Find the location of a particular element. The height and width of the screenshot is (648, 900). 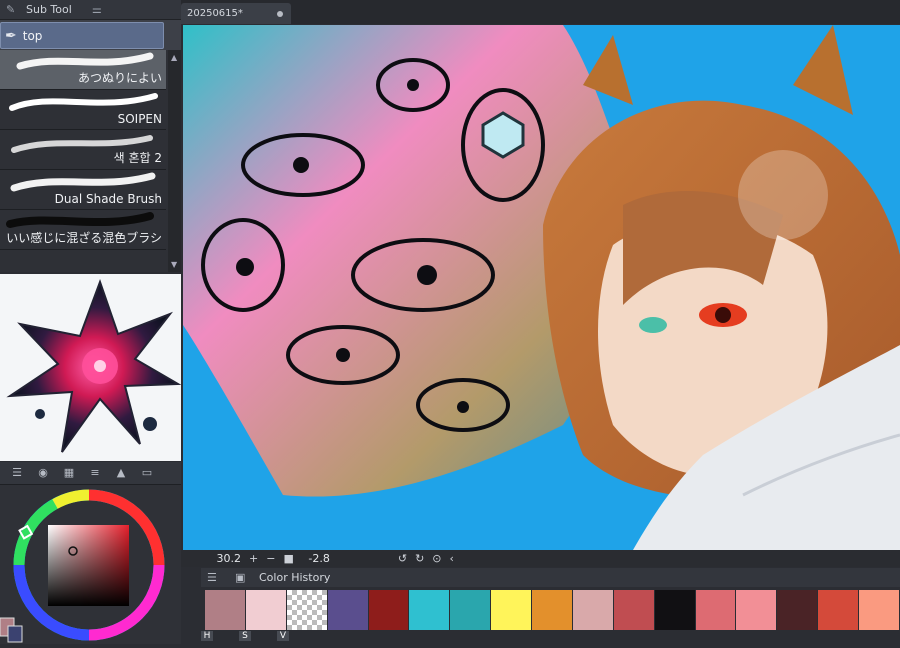

pen-icon: ✒ is located at coordinates (11, 35).